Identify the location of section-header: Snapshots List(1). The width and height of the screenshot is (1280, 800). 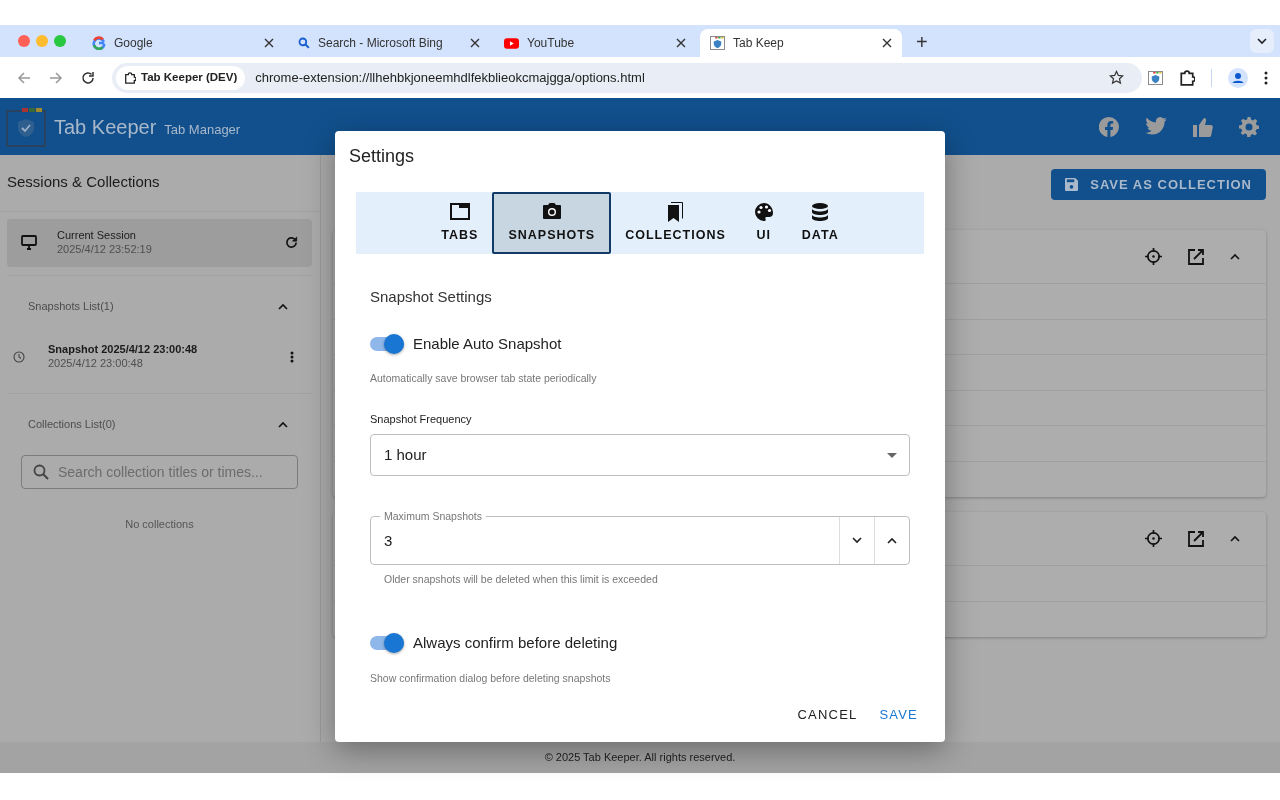
(71, 306).